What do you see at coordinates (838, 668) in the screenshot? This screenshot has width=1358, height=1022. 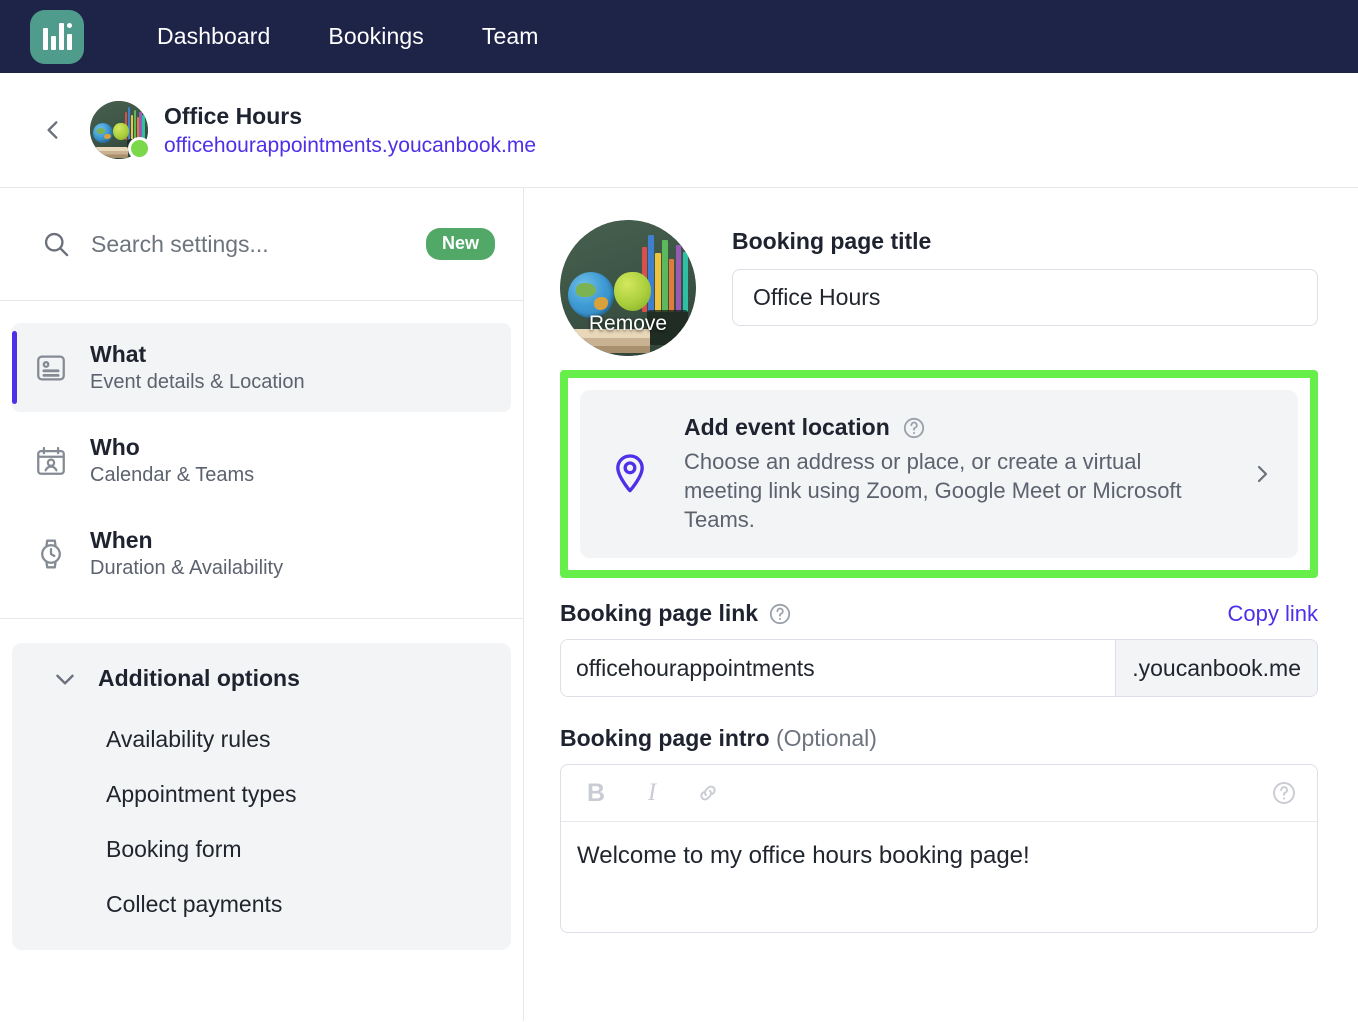 I see `booking-page-link-input` at bounding box center [838, 668].